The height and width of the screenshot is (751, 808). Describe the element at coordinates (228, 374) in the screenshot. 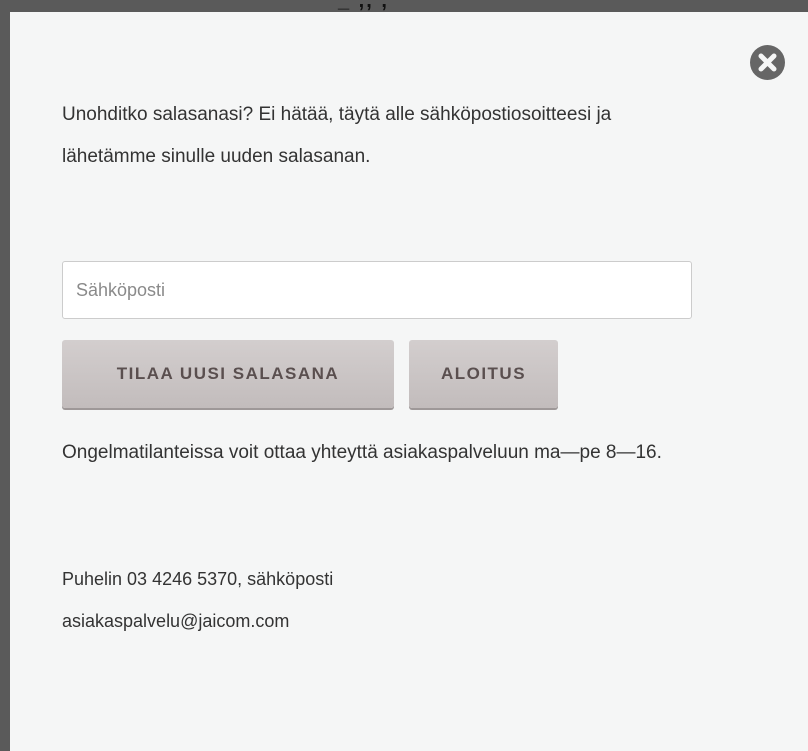

I see `order-new-password-button: TILAA UUSI SALASANA` at that location.